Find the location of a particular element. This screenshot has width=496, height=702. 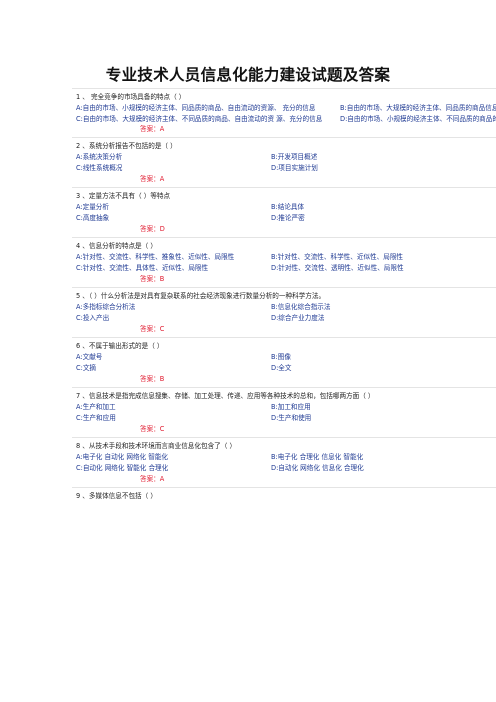

option-row: A:文献号 B:图像 is located at coordinates (286, 357).